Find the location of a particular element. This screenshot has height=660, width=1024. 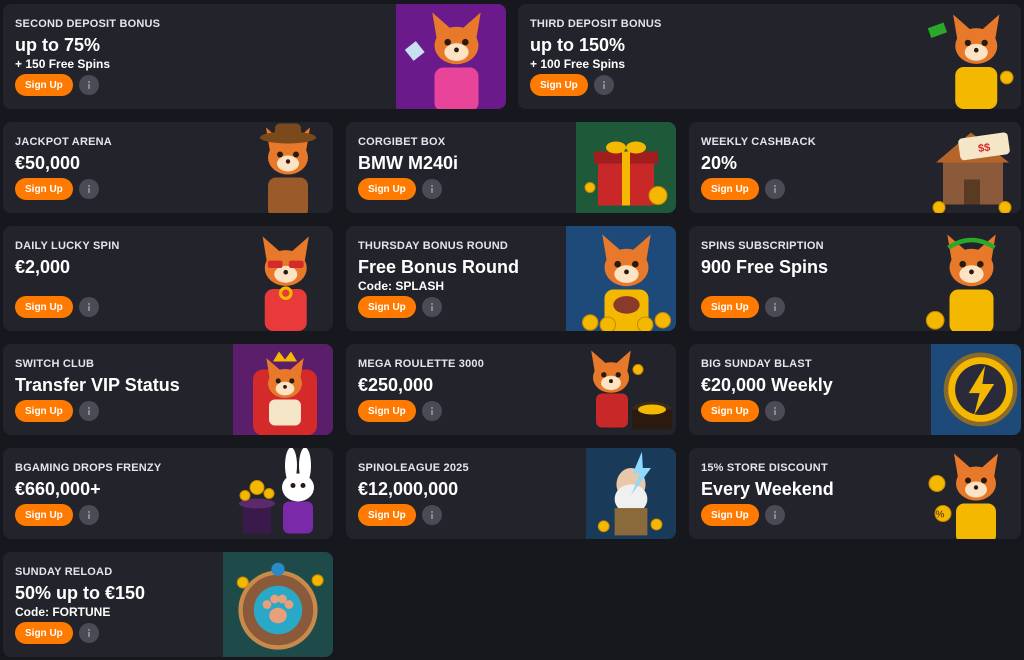

promo-subtext: + 150 Free Spins is located at coordinates (63, 64).